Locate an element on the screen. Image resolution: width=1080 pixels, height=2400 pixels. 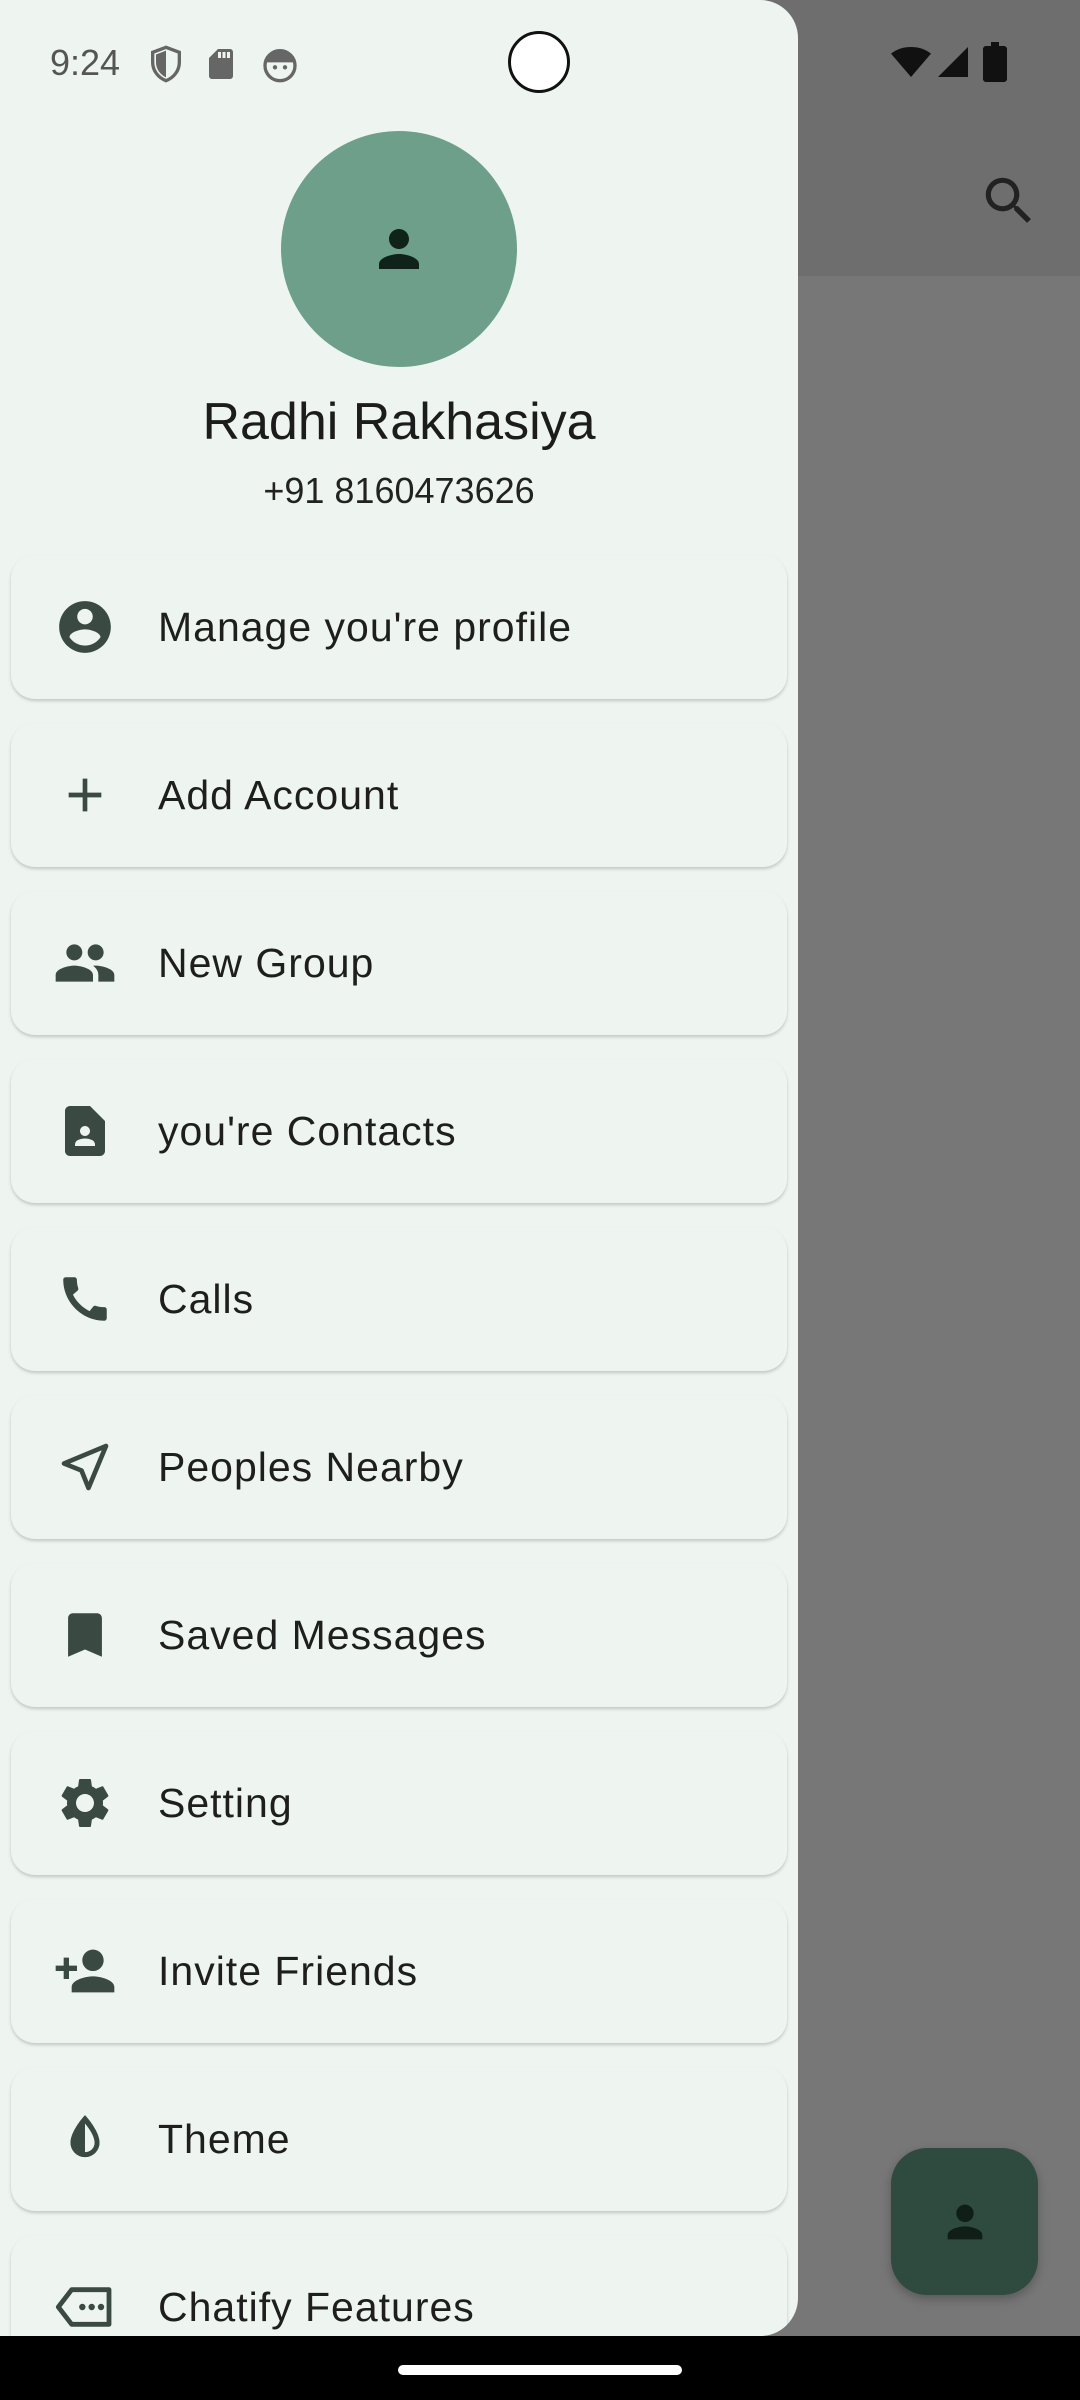
menu-item-setting: Setting is located at coordinates (399, 1803).